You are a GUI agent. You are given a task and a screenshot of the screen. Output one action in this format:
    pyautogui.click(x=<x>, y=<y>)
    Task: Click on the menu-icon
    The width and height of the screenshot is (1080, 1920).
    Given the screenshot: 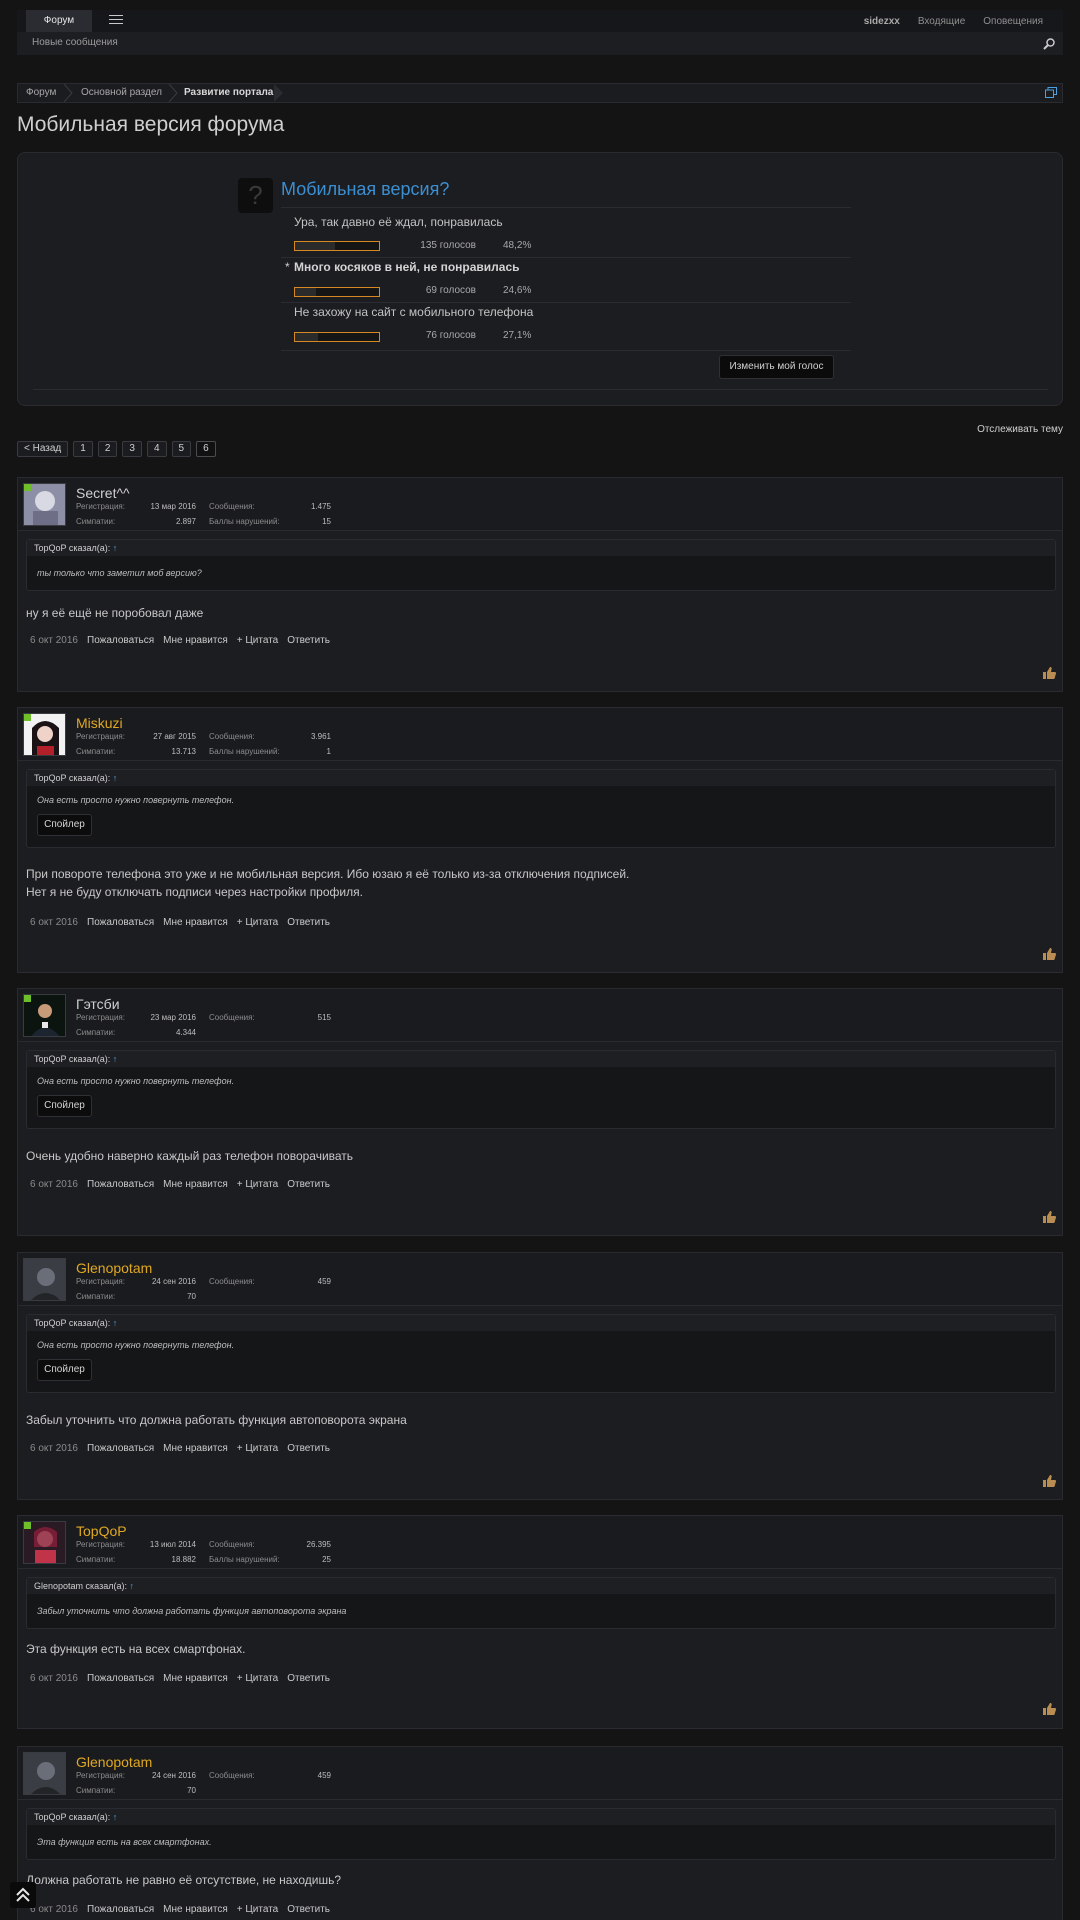 What is the action you would take?
    pyautogui.click(x=116, y=21)
    